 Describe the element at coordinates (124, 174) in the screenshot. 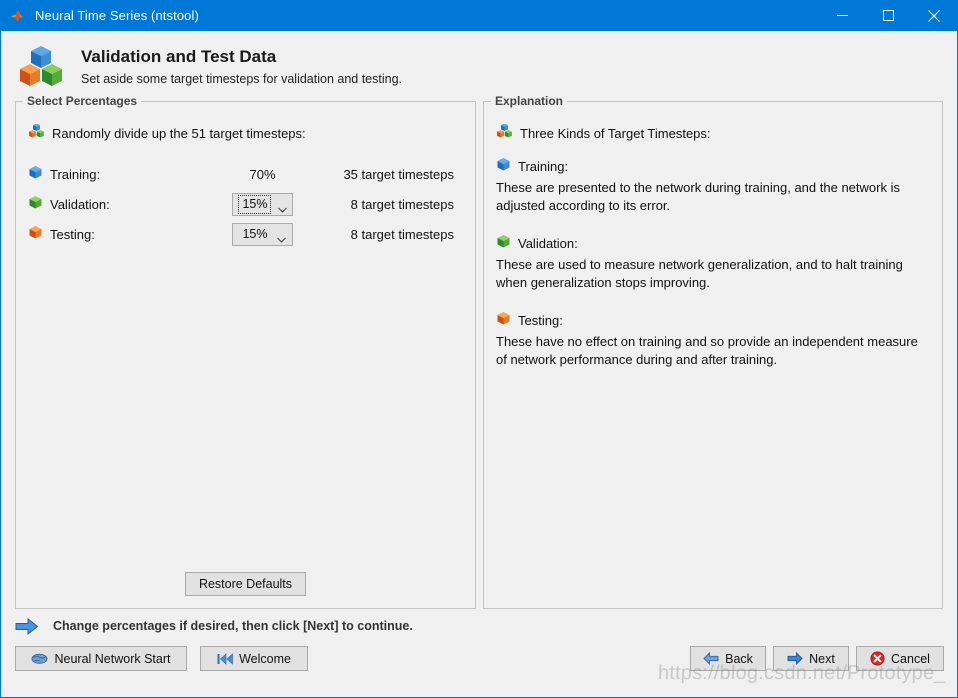

I see `training-label-cell: Training:` at that location.